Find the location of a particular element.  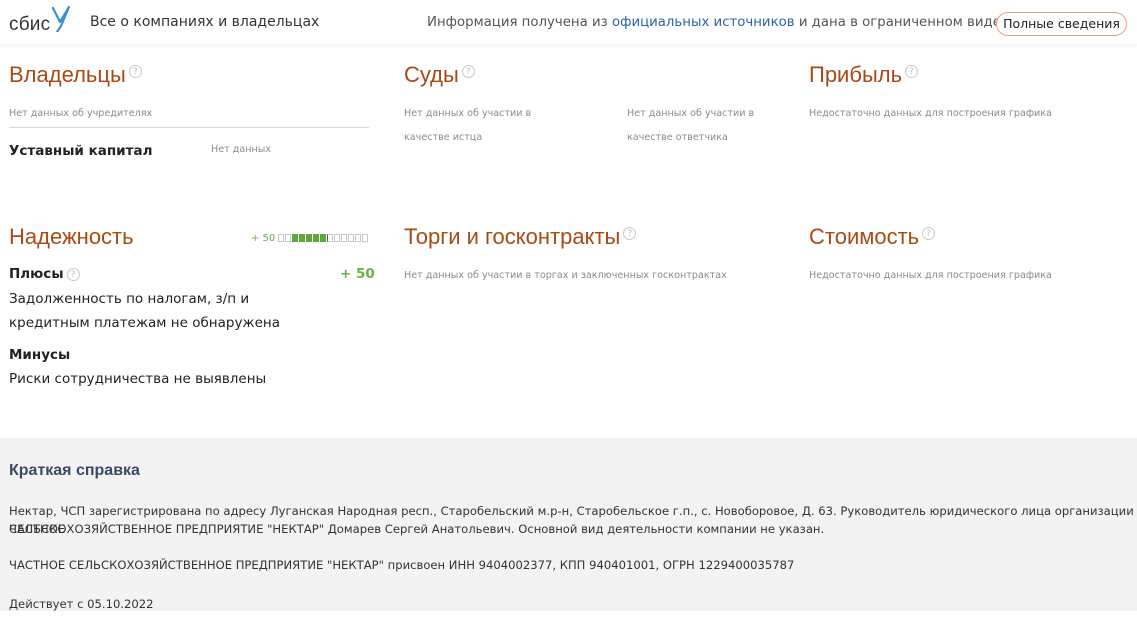

plus-label: Плюсы is located at coordinates (36, 274).